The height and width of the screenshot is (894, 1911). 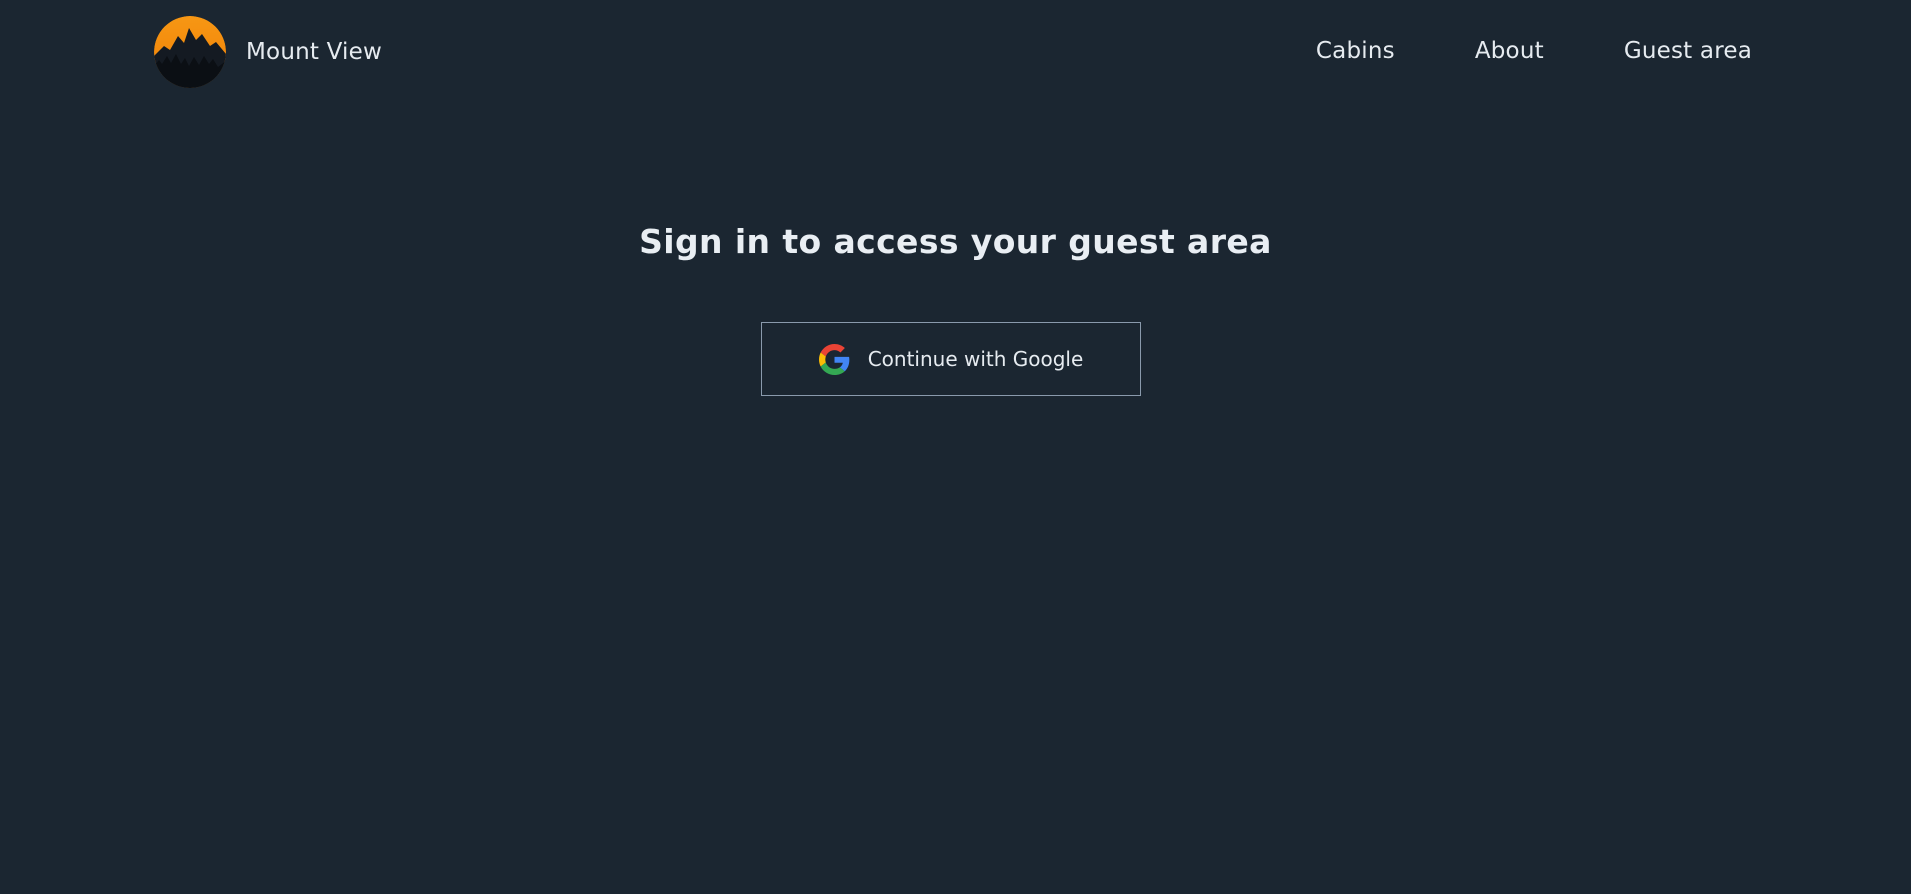 I want to click on nav-link-about: About, so click(x=1509, y=51).